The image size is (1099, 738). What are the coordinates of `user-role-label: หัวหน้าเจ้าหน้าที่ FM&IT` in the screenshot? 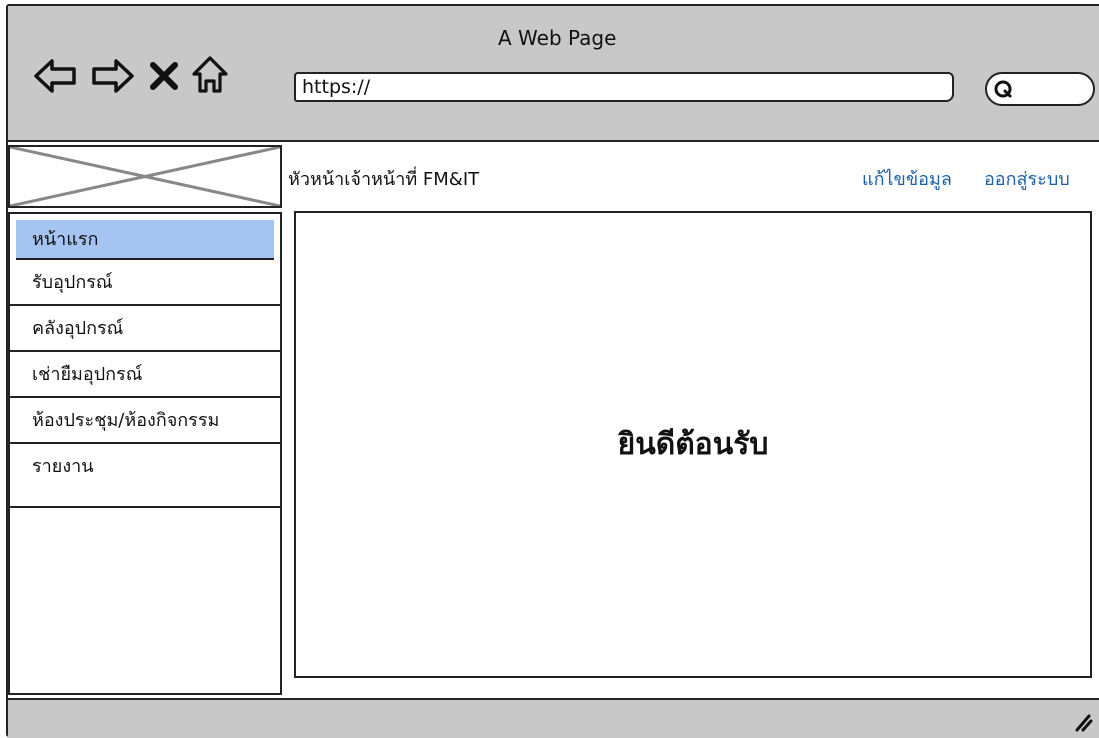 It's located at (384, 179).